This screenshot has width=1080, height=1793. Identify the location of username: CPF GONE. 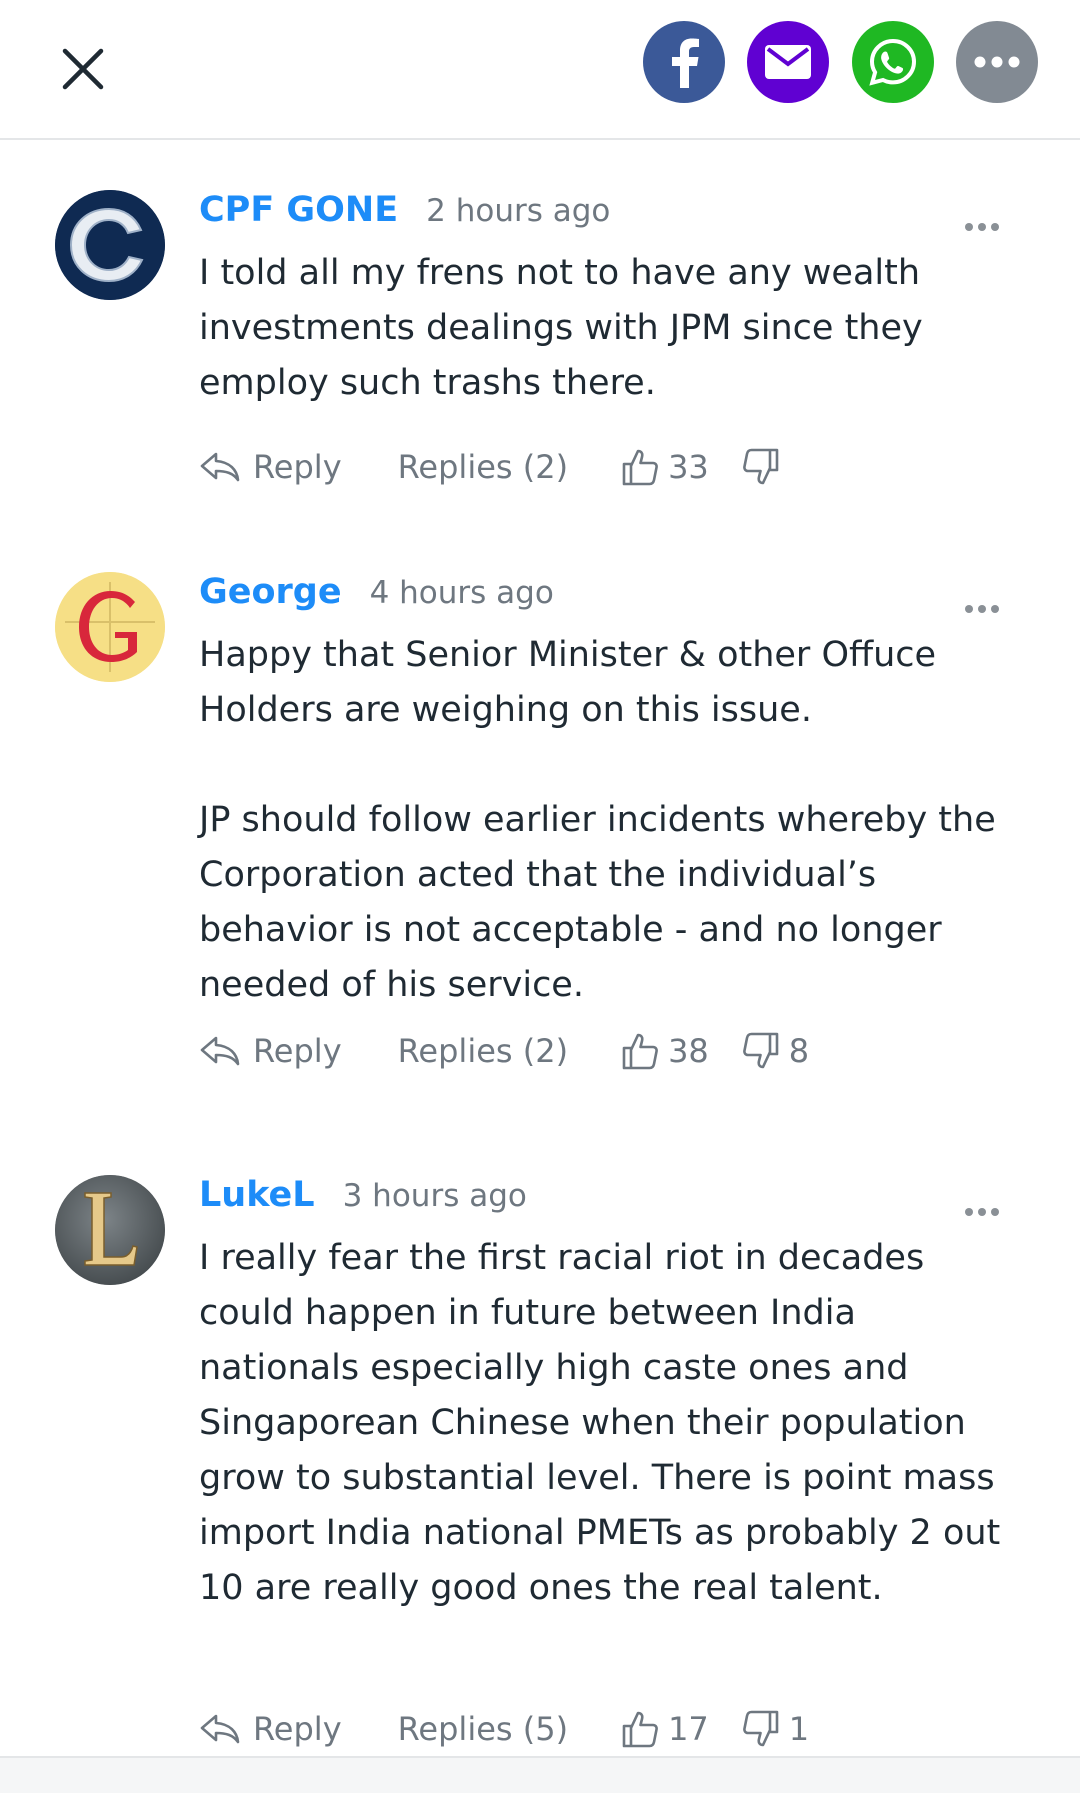
(298, 210).